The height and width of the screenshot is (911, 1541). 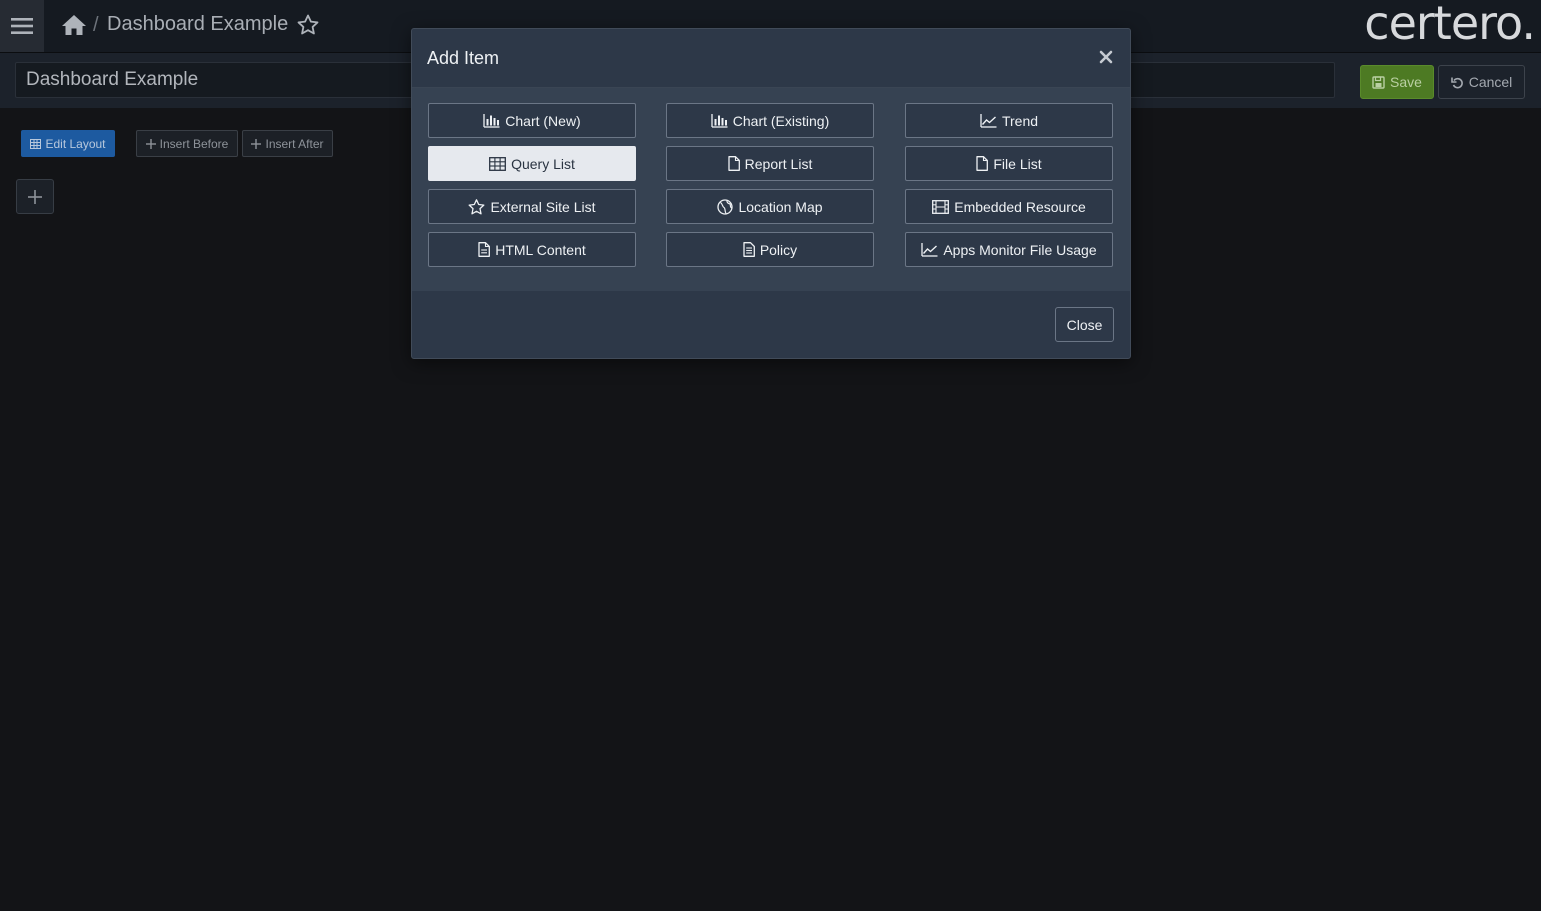 I want to click on item-label: Location Map, so click(x=780, y=206).